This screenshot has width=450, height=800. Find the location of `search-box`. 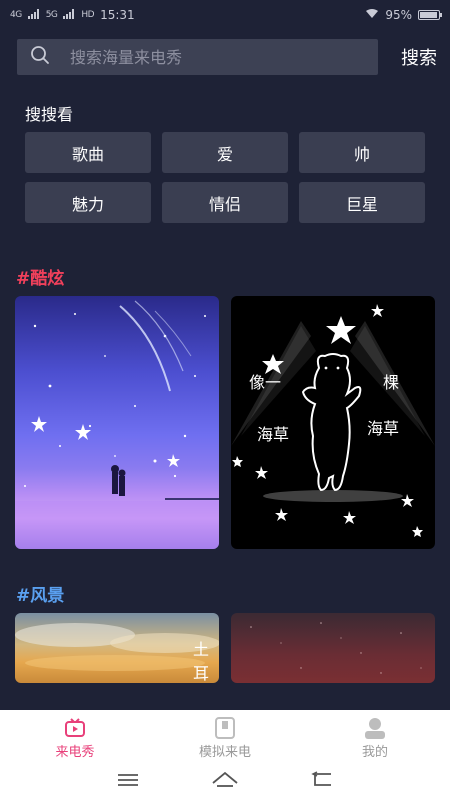

search-box is located at coordinates (197, 57).